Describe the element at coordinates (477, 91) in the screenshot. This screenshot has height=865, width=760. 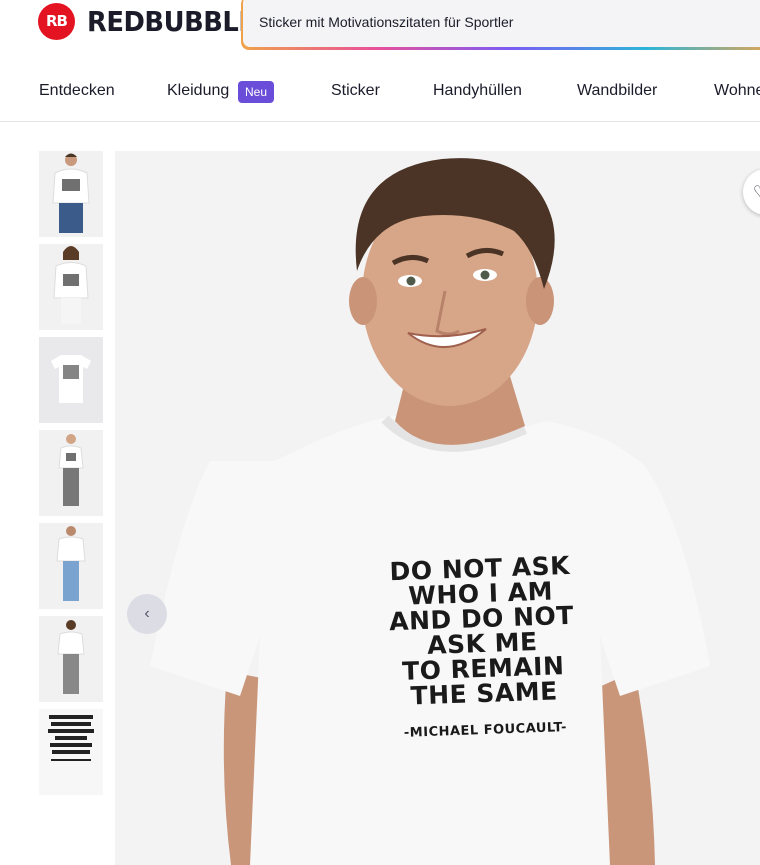
I see `nav-item-handyhuellen: Handyhüllen` at that location.